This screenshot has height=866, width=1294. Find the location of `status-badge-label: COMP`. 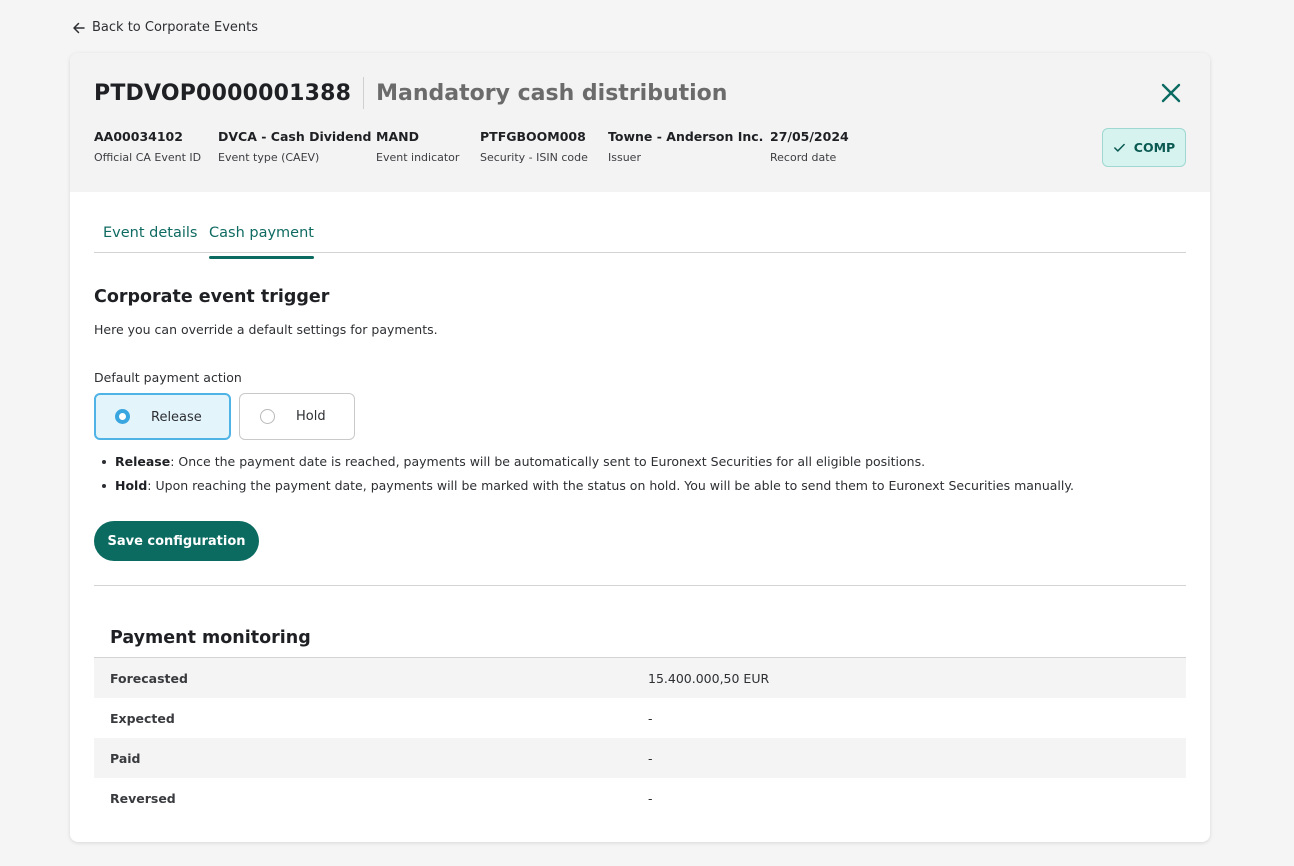

status-badge-label: COMP is located at coordinates (1154, 147).